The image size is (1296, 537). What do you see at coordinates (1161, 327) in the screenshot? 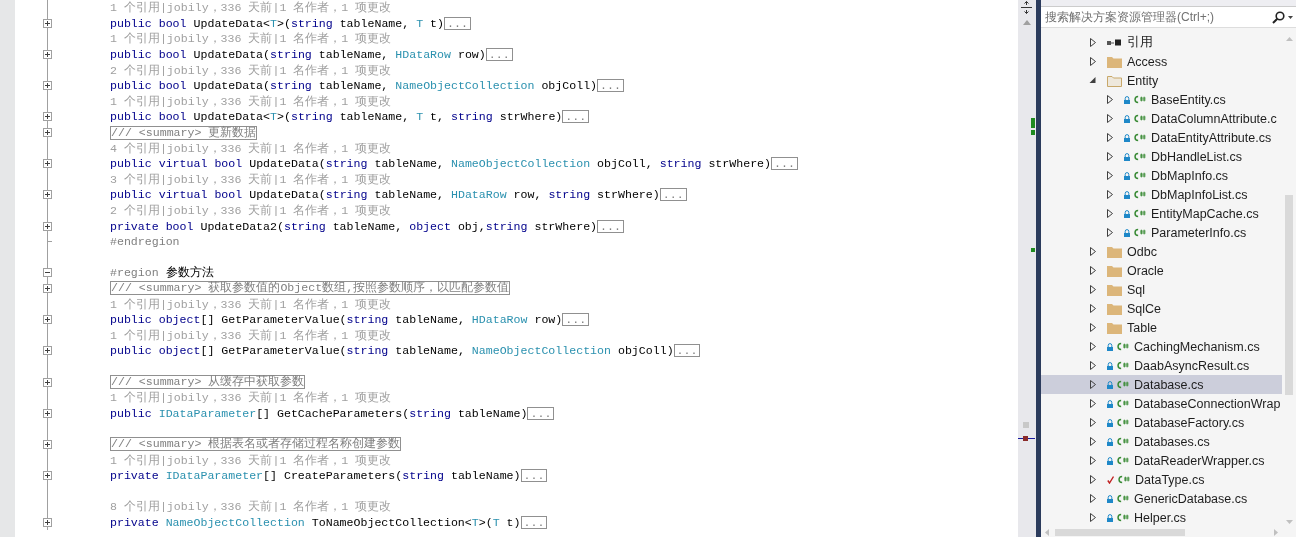
I see `tree-item: Table` at bounding box center [1161, 327].